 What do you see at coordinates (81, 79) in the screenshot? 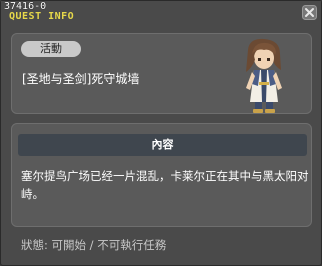
I see `quest-name: [圣地与圣剑]死守城墙` at bounding box center [81, 79].